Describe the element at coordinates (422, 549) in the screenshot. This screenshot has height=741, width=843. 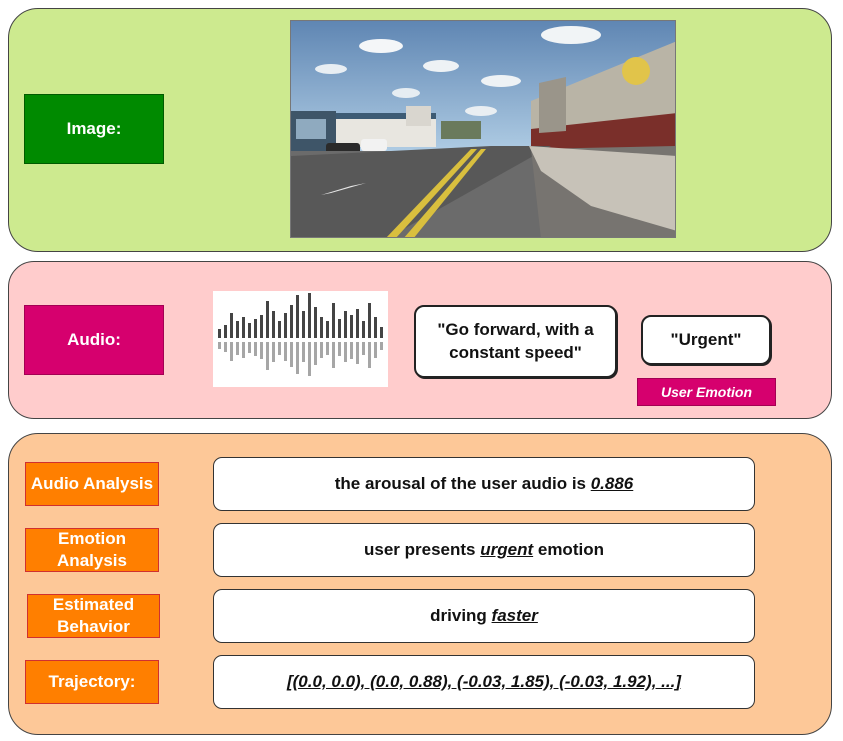
I see `emotion-analysis-prefix: user presents` at that location.